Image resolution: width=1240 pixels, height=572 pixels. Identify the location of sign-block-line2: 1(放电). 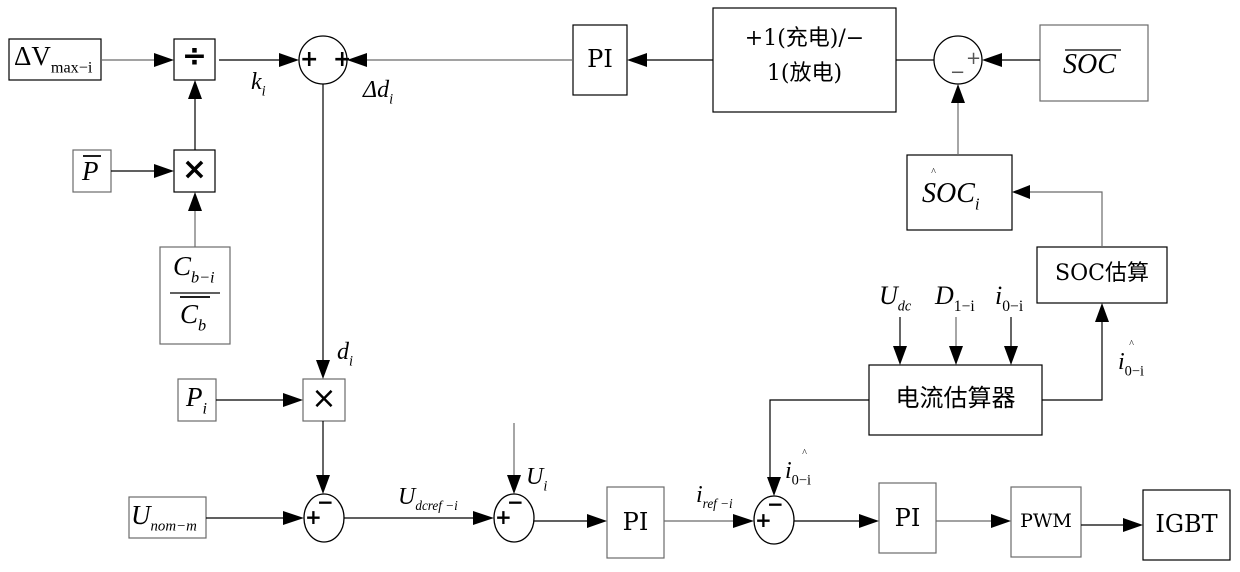
(804, 73).